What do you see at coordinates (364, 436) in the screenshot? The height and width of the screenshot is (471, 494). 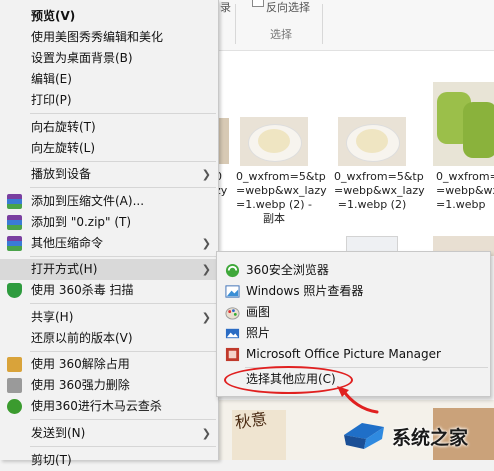 I see `watermark-logo-icon` at bounding box center [364, 436].